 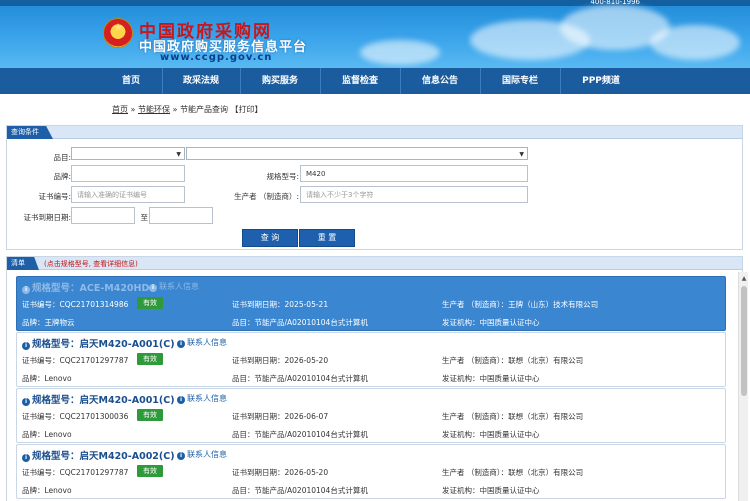 I want to click on producer-label: 生产者 （制造商）:, so click(x=266, y=196).